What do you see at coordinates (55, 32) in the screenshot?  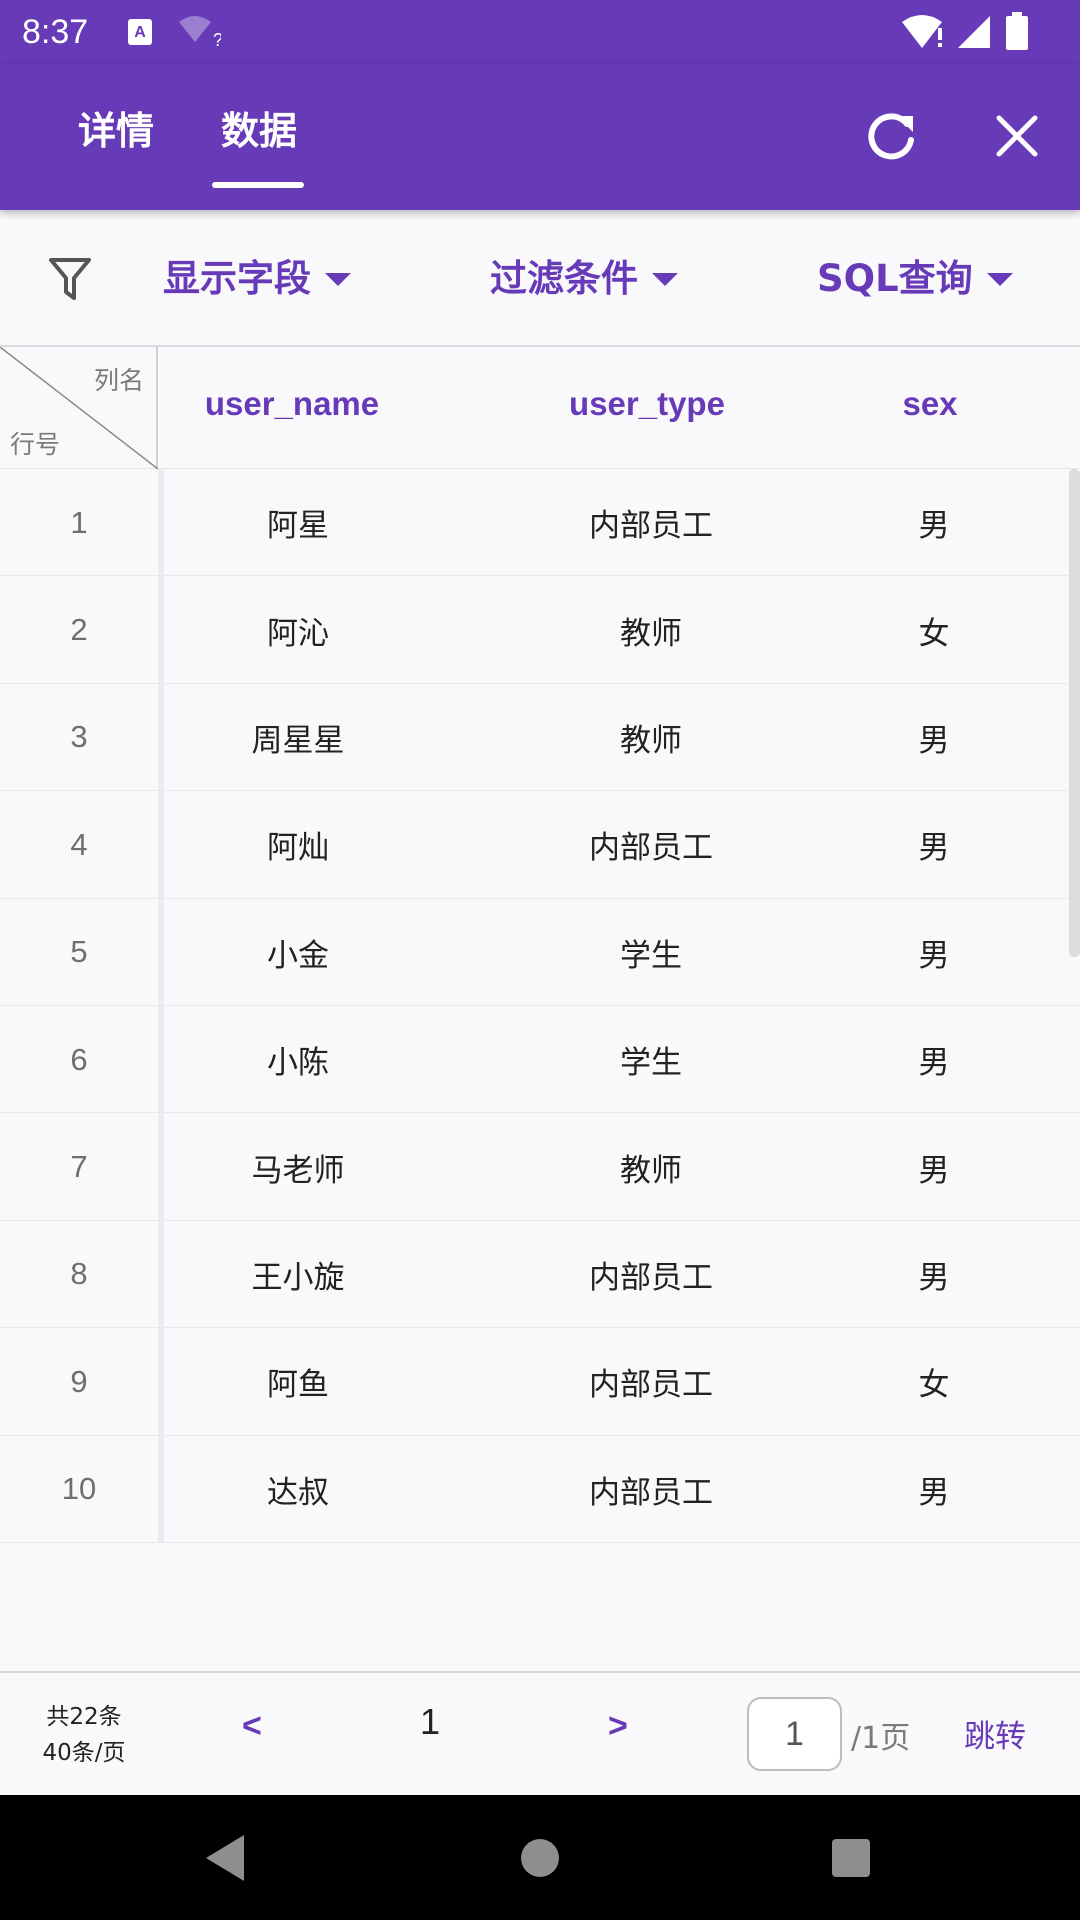 I see `status-time: 8:37` at bounding box center [55, 32].